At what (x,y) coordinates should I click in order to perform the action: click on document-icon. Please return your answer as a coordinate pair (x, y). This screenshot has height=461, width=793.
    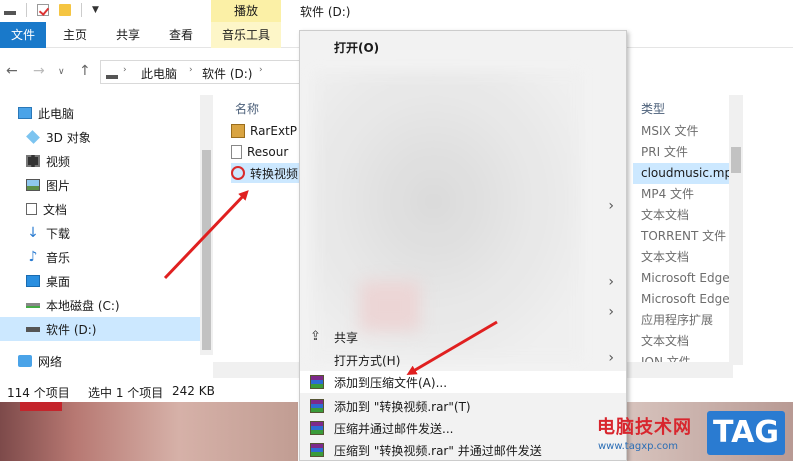
    Looking at the image, I should click on (31, 209).